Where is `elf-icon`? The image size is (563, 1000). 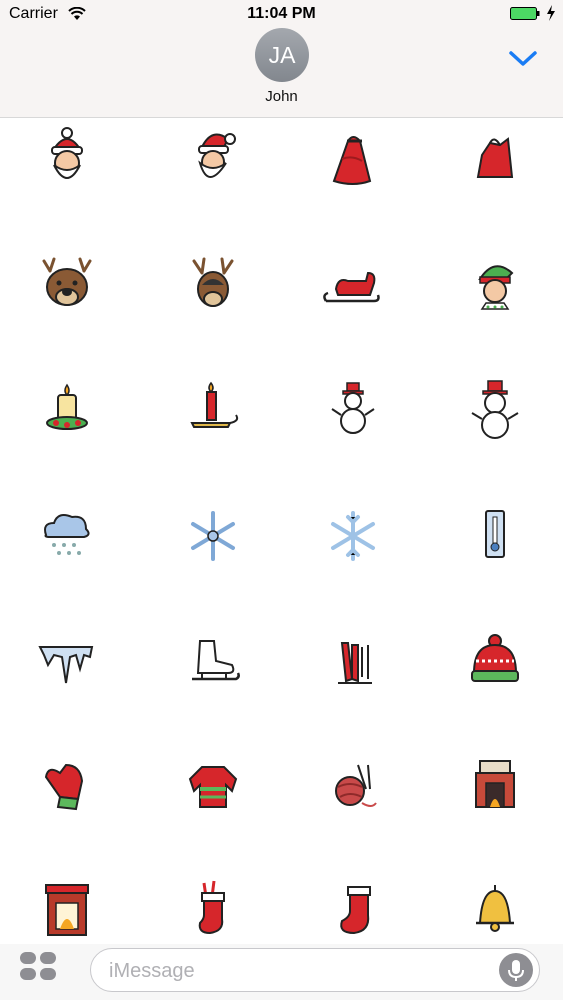 elf-icon is located at coordinates (496, 287).